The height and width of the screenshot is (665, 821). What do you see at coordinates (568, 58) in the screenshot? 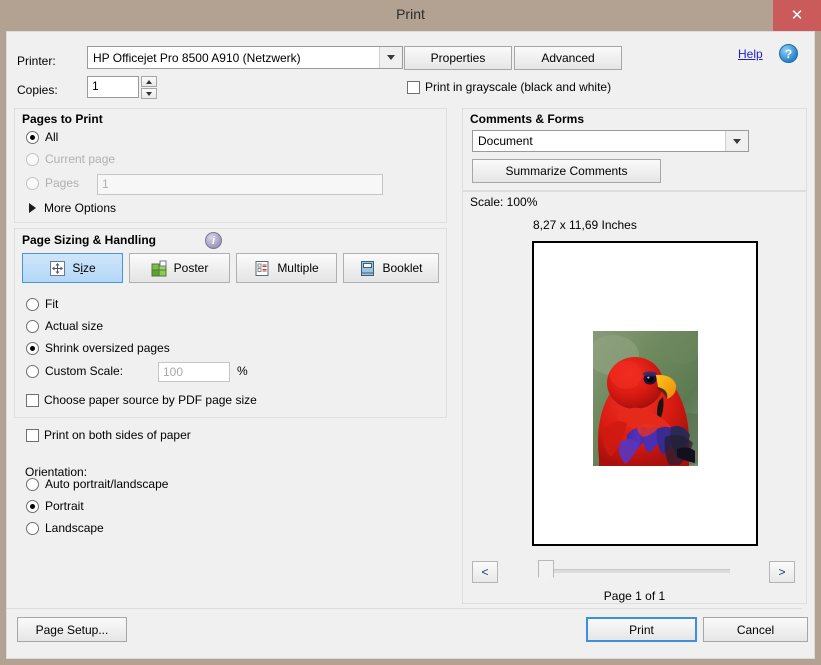
I see `advanced-button: Advanced` at bounding box center [568, 58].